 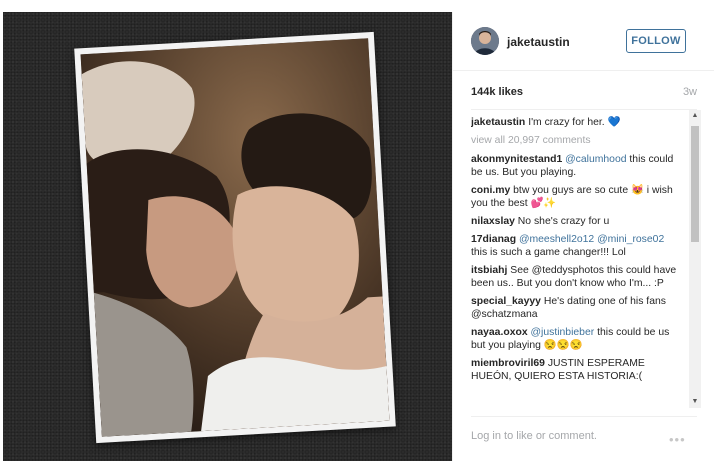 What do you see at coordinates (508, 363) in the screenshot?
I see `comment-username: miembroviril69` at bounding box center [508, 363].